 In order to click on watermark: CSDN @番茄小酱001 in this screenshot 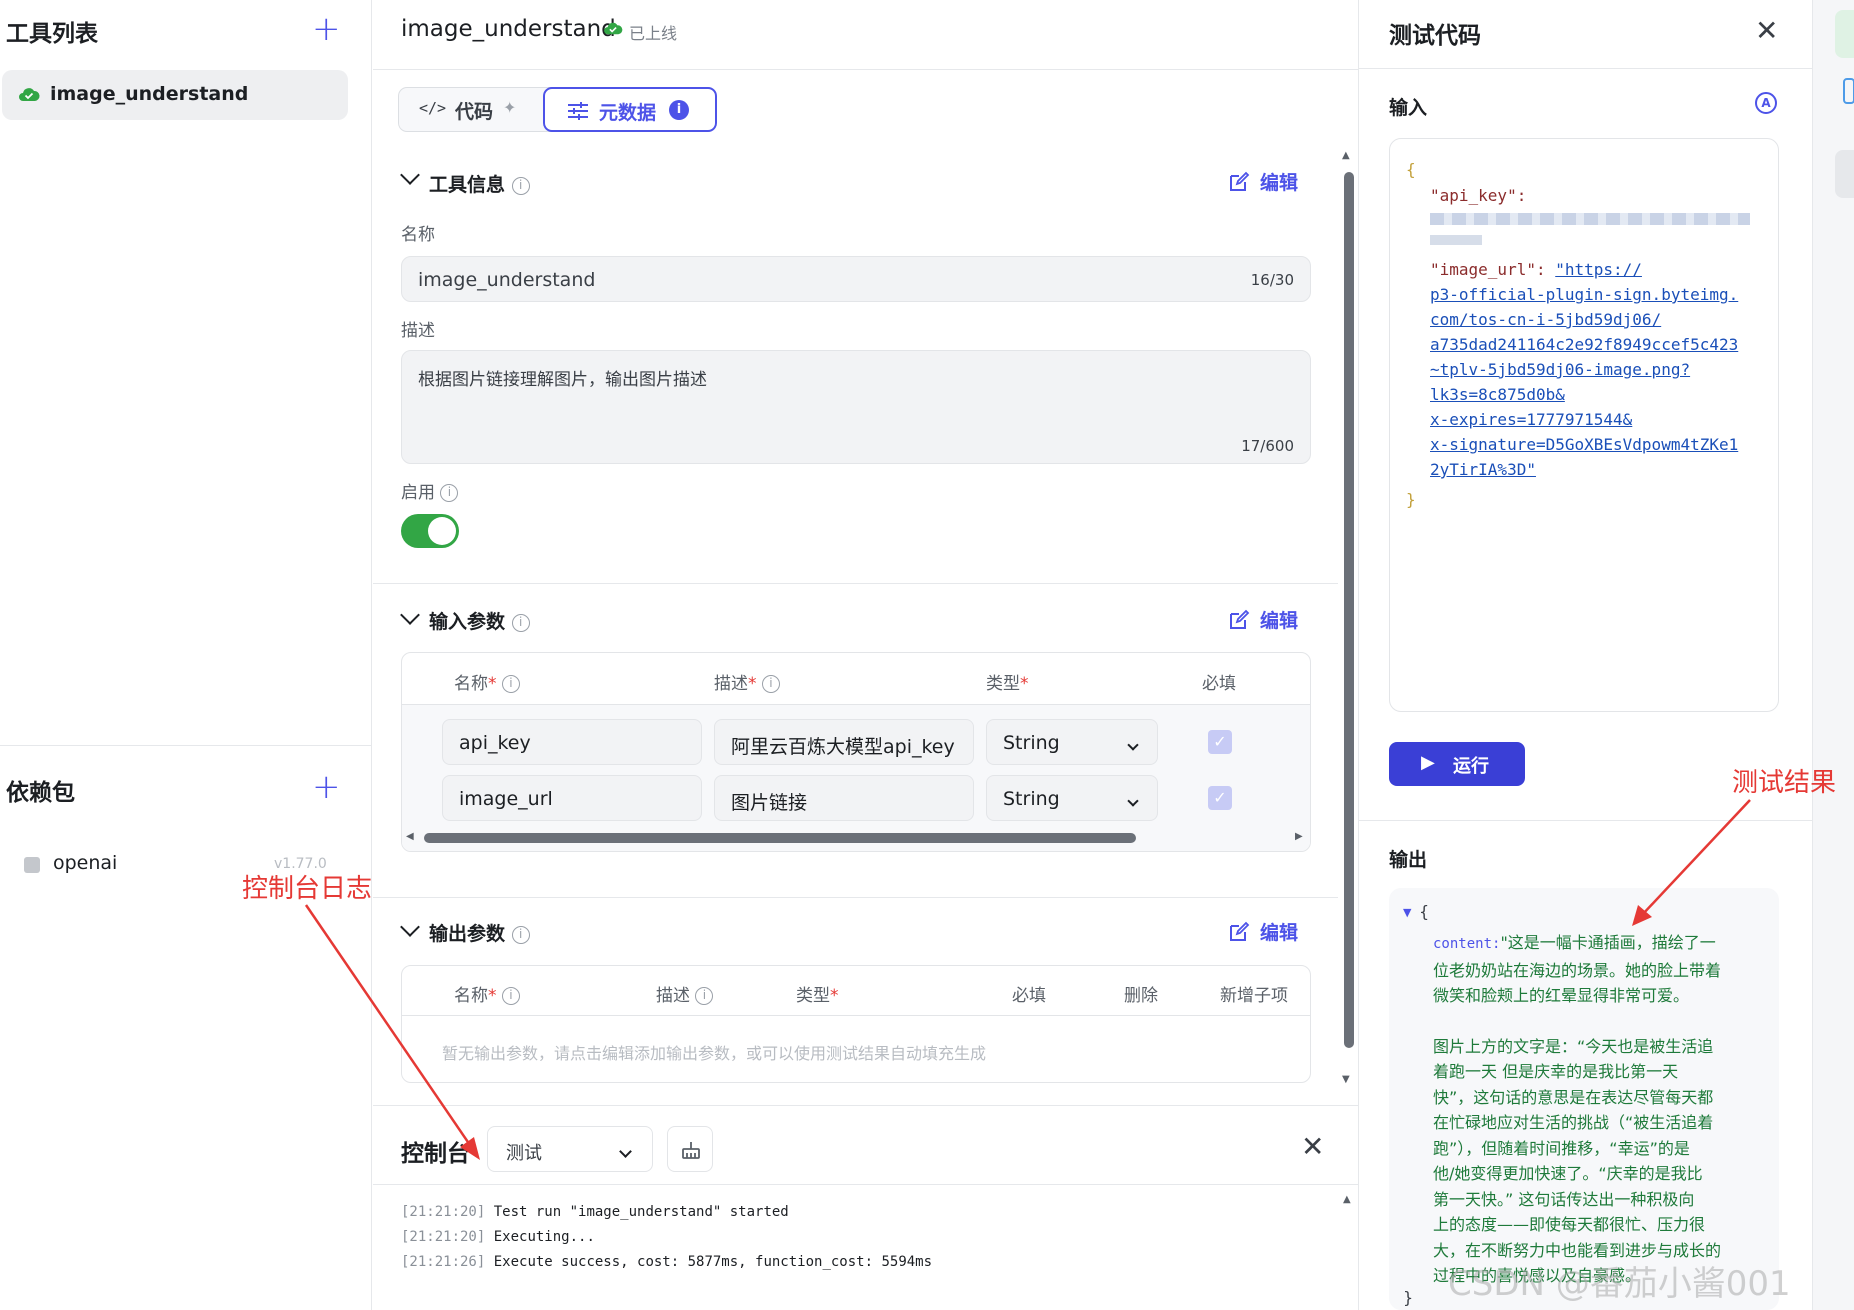, I will do `click(1619, 1284)`.